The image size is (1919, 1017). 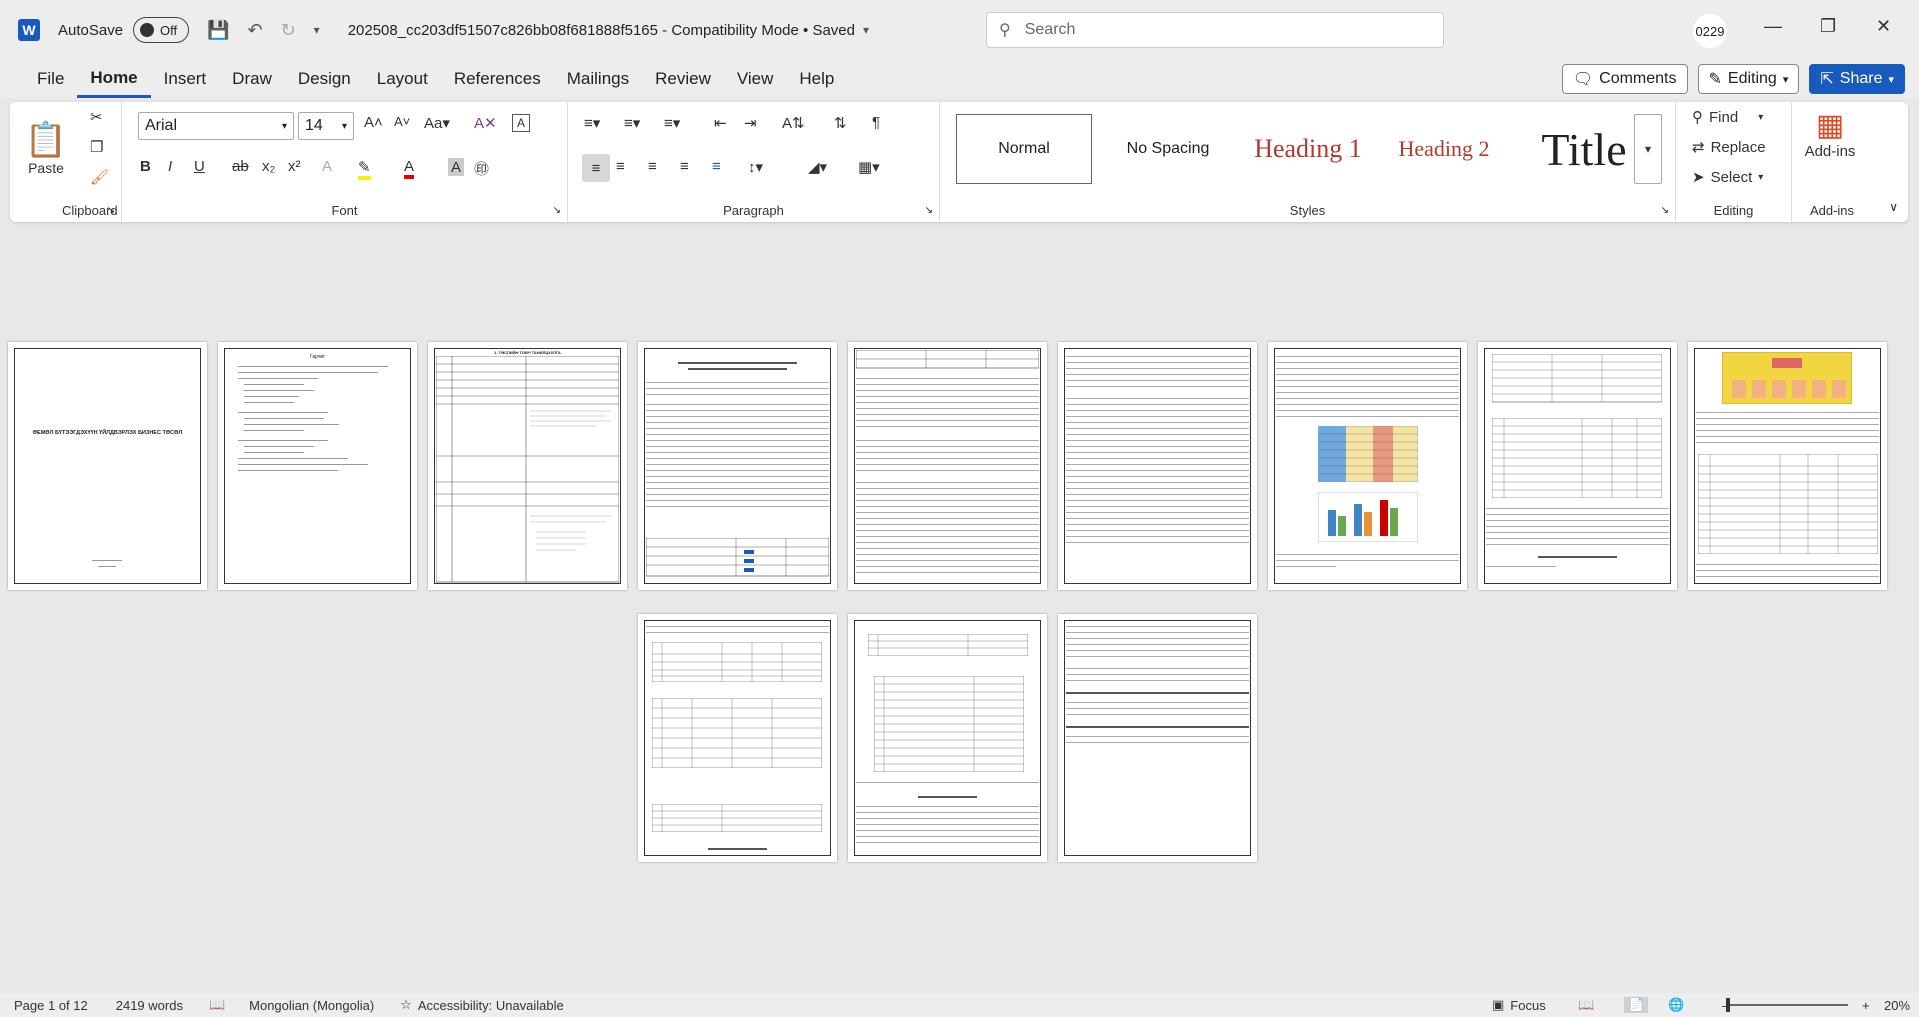 I want to click on close-icon: ✕, so click(x=1883, y=26).